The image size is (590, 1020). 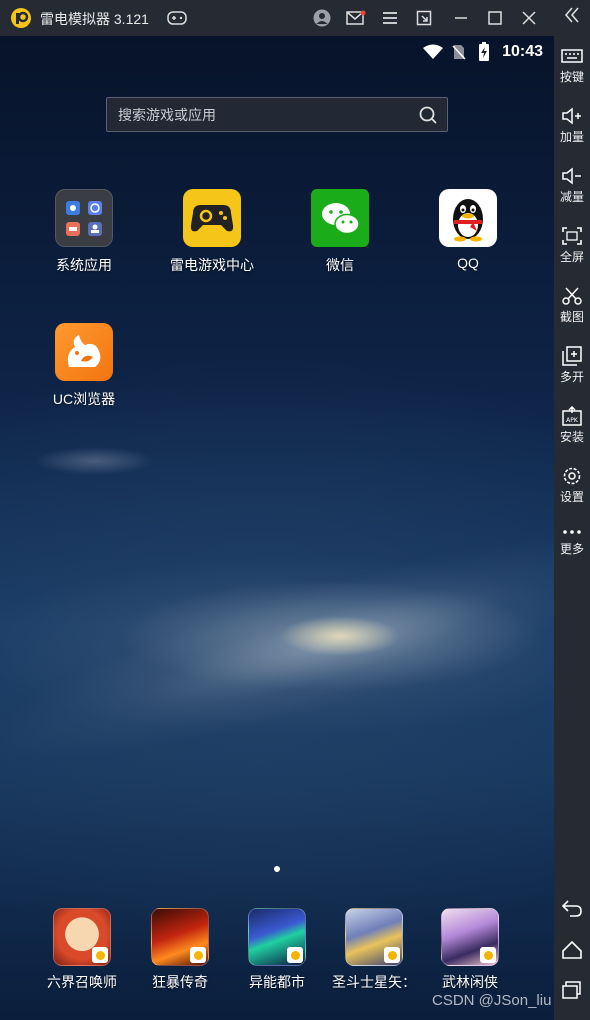 What do you see at coordinates (572, 420) in the screenshot?
I see `svg-text: APK` at bounding box center [572, 420].